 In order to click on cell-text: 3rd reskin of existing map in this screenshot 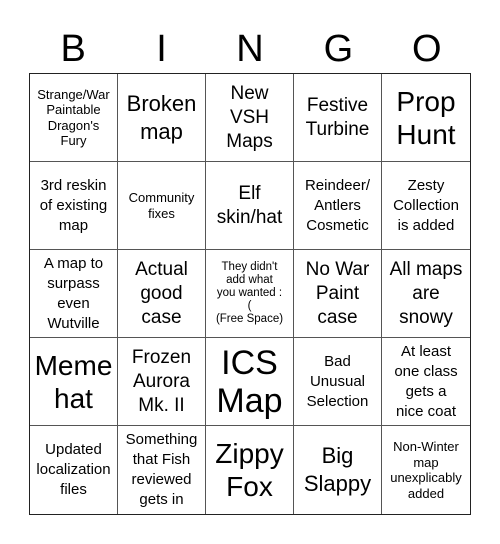, I will do `click(73, 205)`.